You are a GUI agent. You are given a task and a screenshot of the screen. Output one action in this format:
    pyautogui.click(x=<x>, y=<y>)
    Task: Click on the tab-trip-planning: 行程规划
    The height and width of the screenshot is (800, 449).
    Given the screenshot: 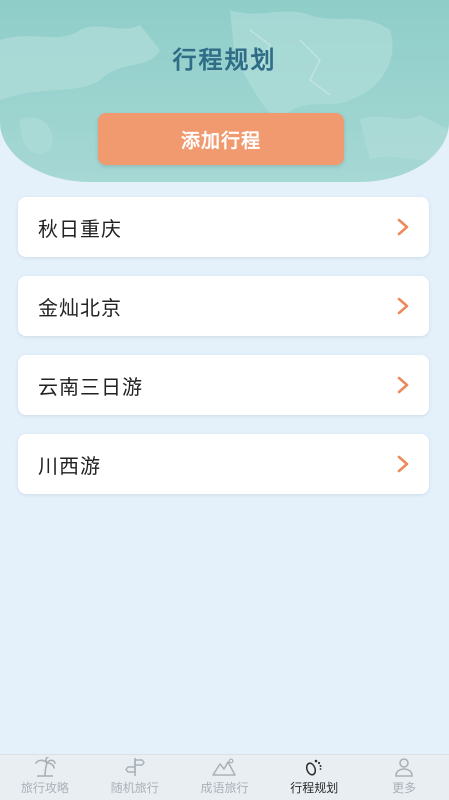 What is the action you would take?
    pyautogui.click(x=314, y=777)
    